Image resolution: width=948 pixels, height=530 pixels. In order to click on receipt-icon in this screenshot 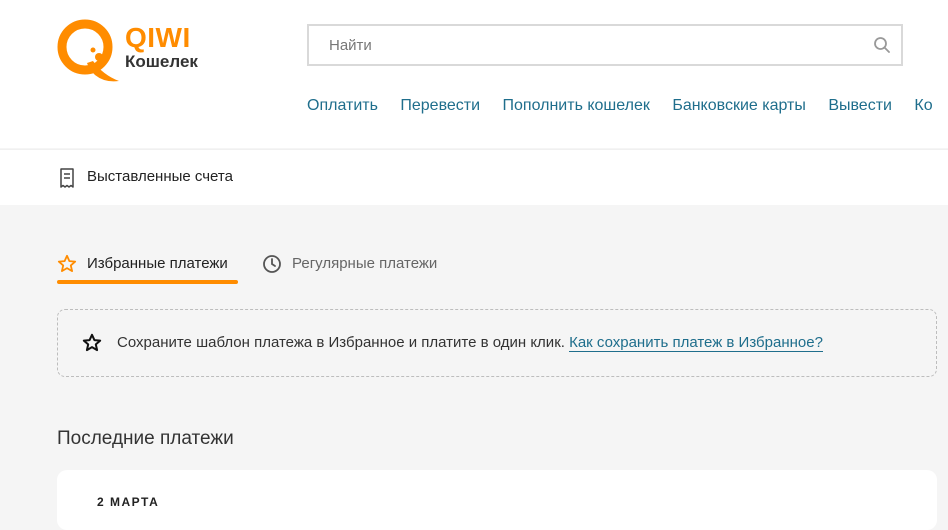, I will do `click(67, 178)`.